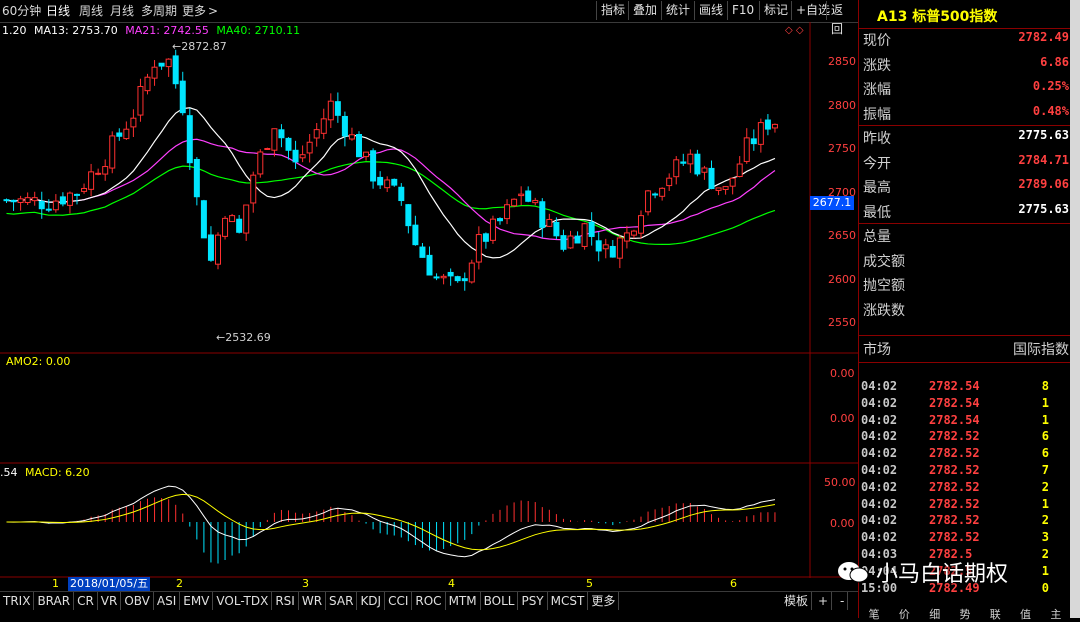 The height and width of the screenshot is (622, 1080). Describe the element at coordinates (1045, 470) in the screenshot. I see `tick-volume: 7` at that location.